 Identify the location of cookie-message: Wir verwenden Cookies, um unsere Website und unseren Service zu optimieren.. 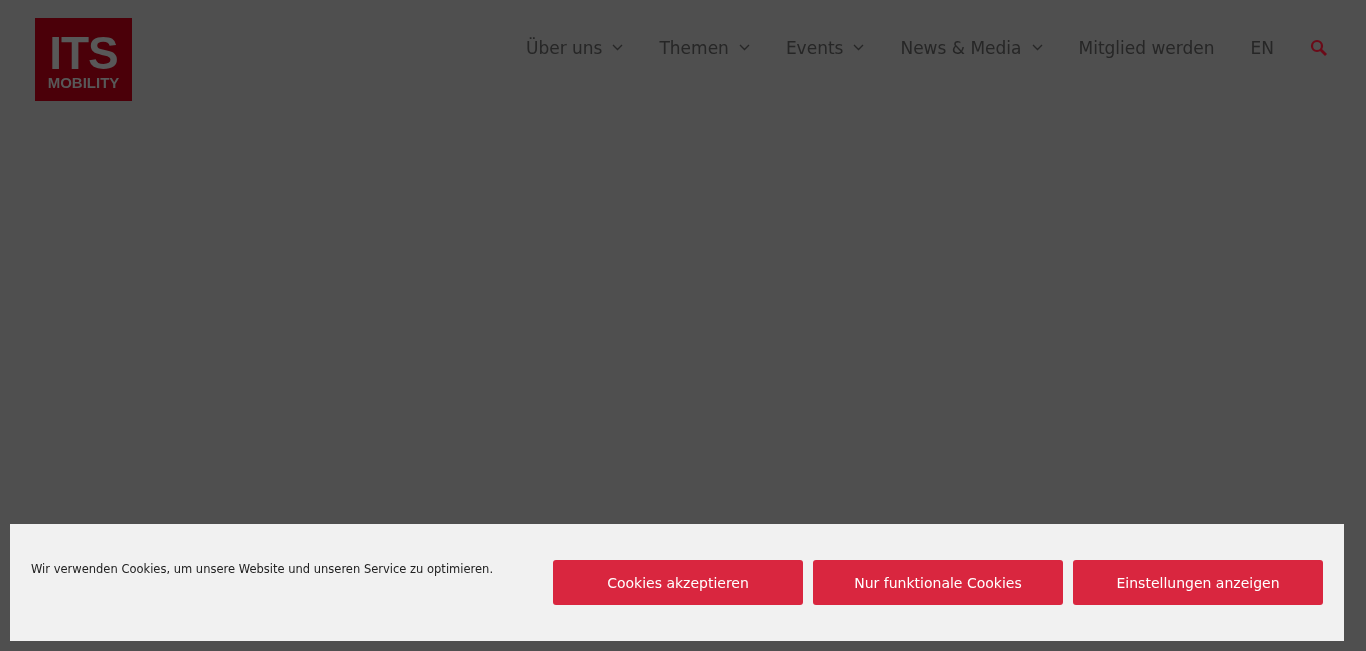
(262, 568).